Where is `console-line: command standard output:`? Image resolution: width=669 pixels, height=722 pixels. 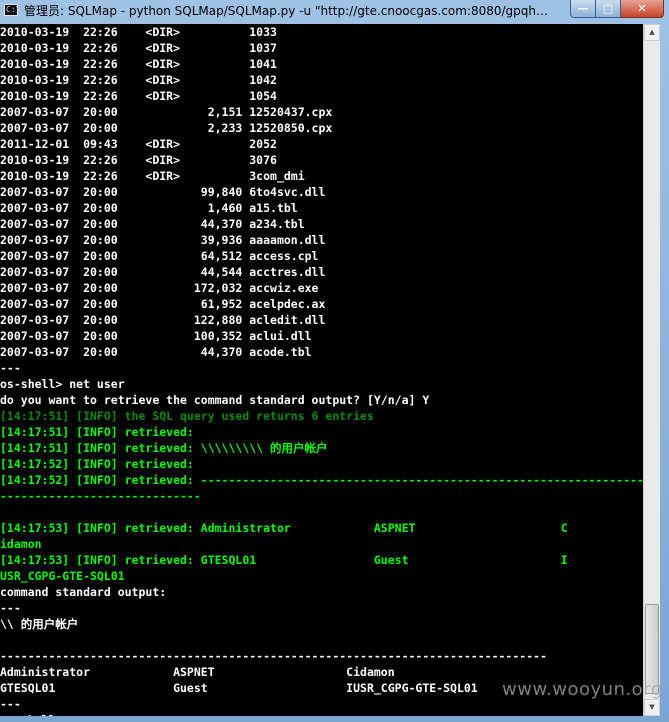
console-line: command standard output: is located at coordinates (83, 592).